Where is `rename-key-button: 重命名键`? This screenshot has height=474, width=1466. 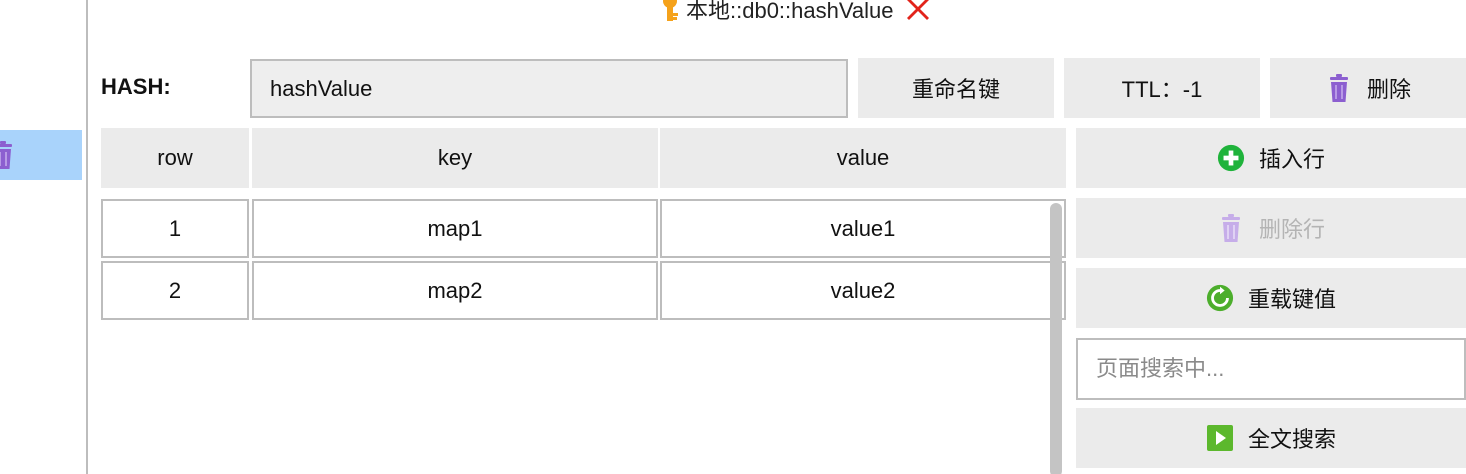
rename-key-button: 重命名键 is located at coordinates (956, 88).